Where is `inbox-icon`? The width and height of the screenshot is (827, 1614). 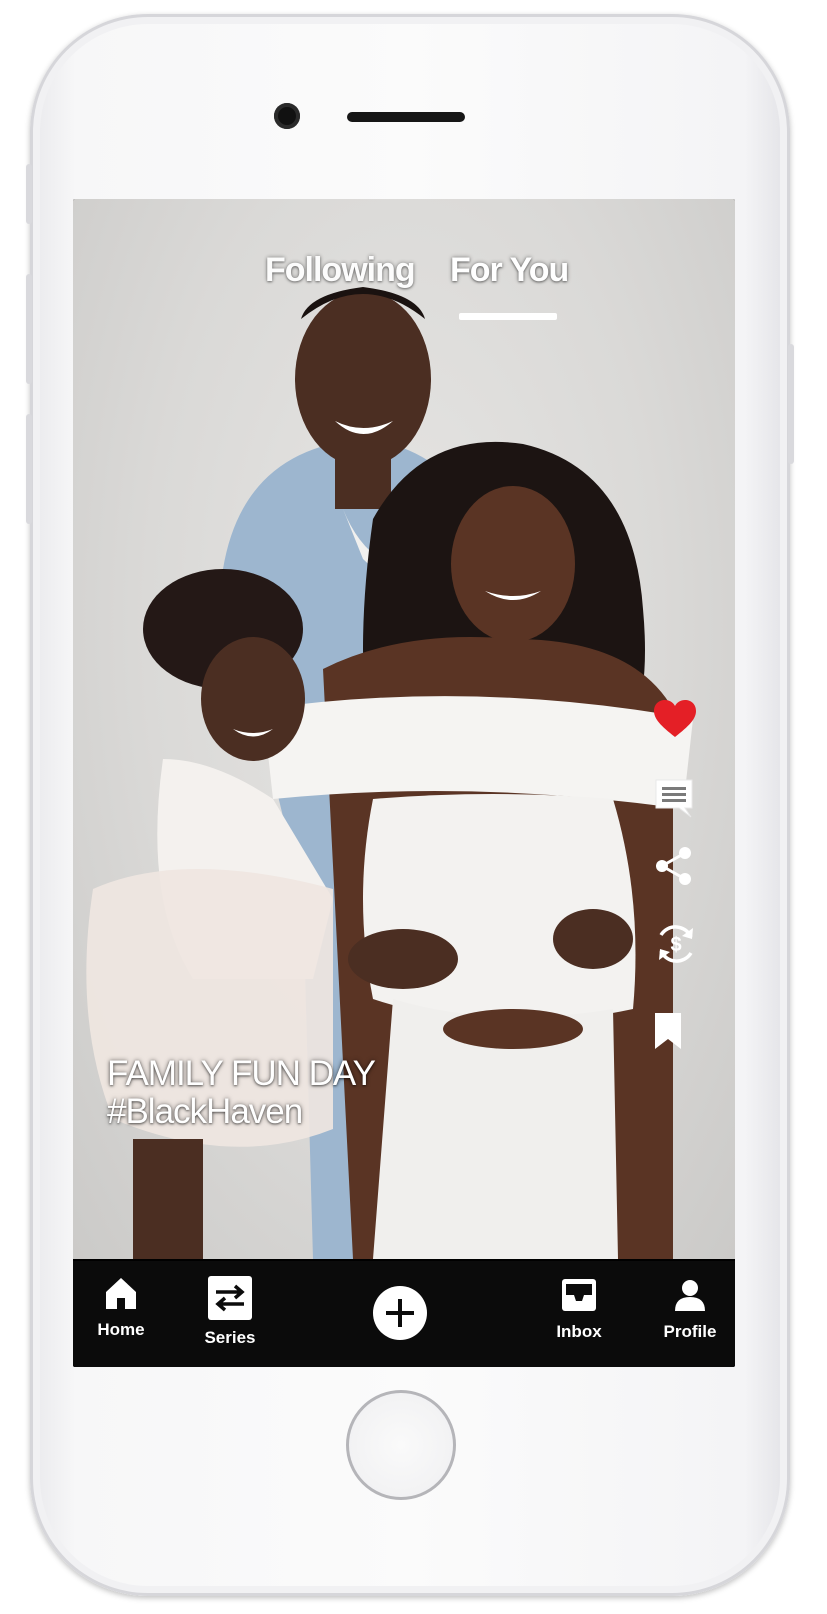
inbox-icon is located at coordinates (579, 1295).